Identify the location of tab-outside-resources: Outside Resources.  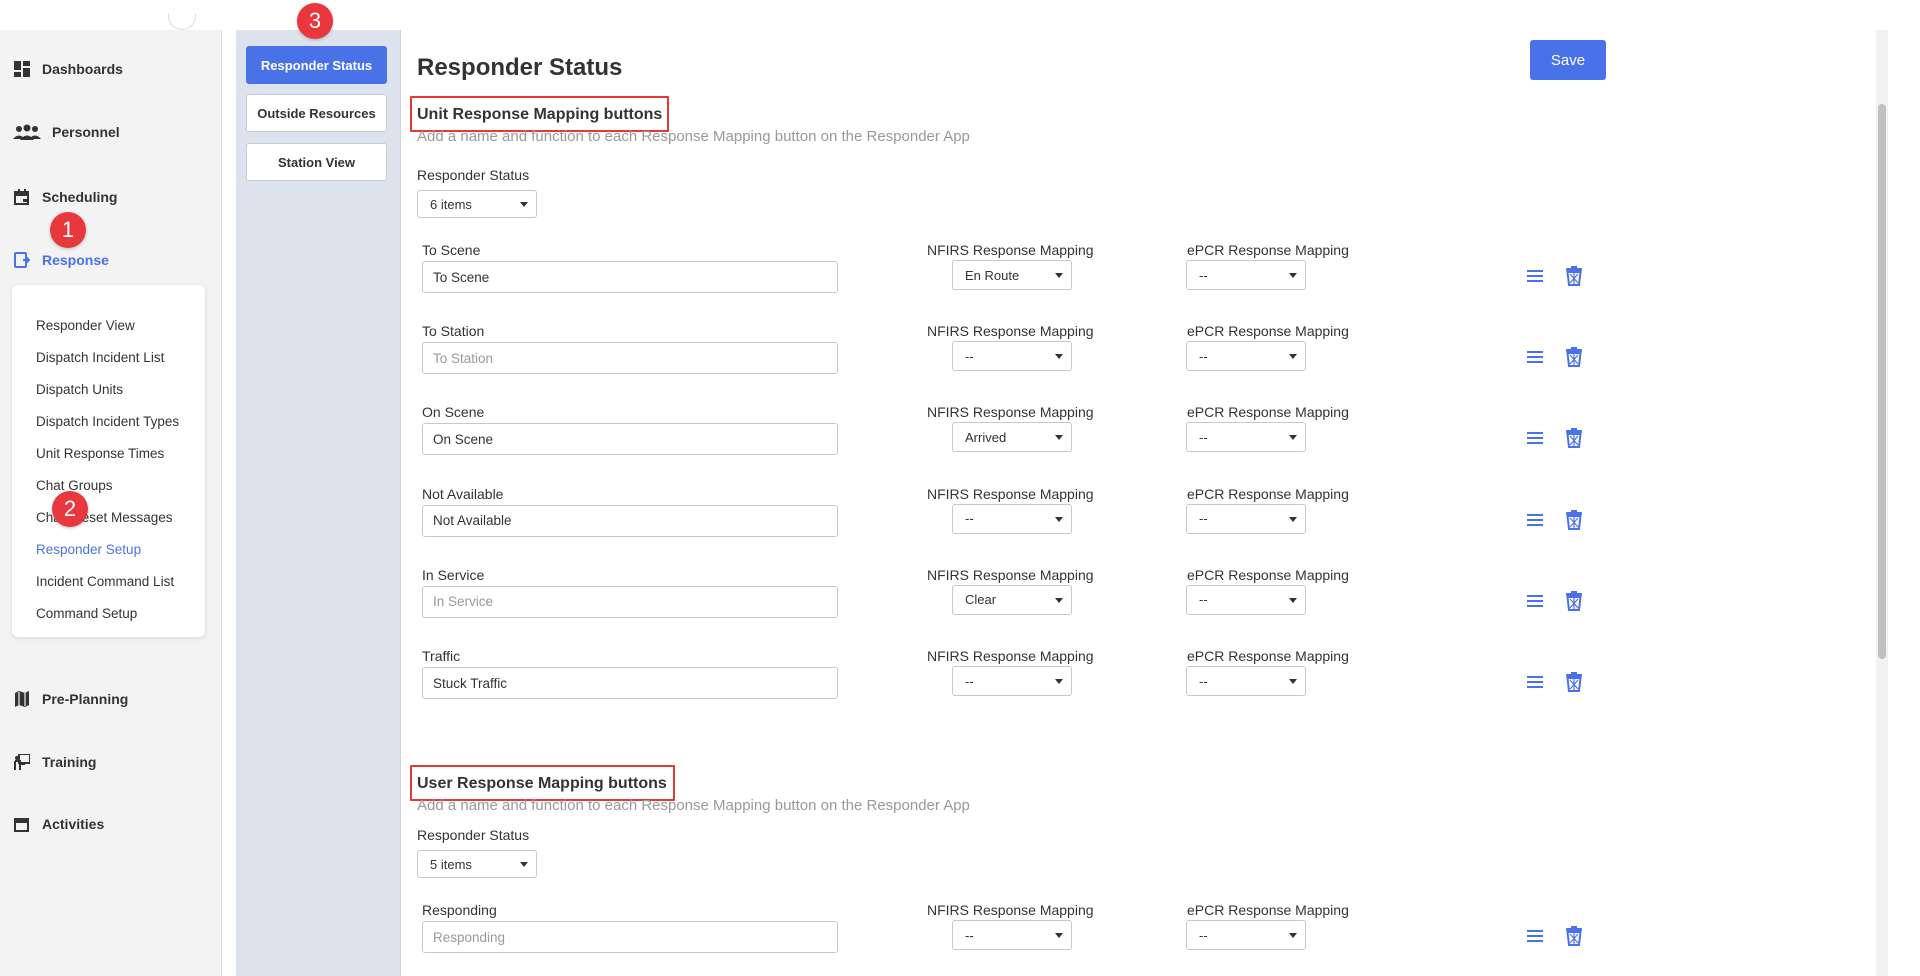
(316, 113).